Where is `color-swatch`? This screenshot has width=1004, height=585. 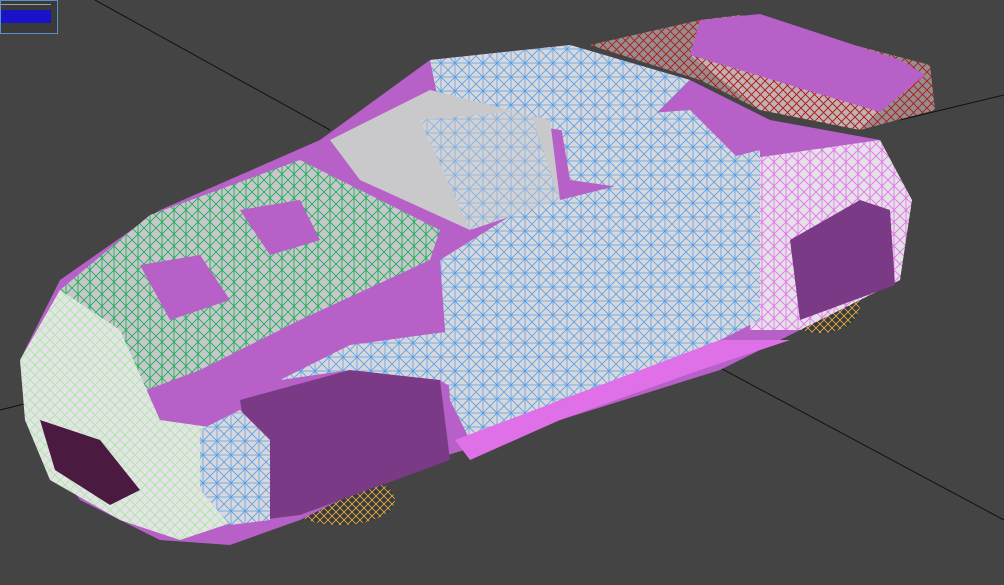 color-swatch is located at coordinates (29, 17).